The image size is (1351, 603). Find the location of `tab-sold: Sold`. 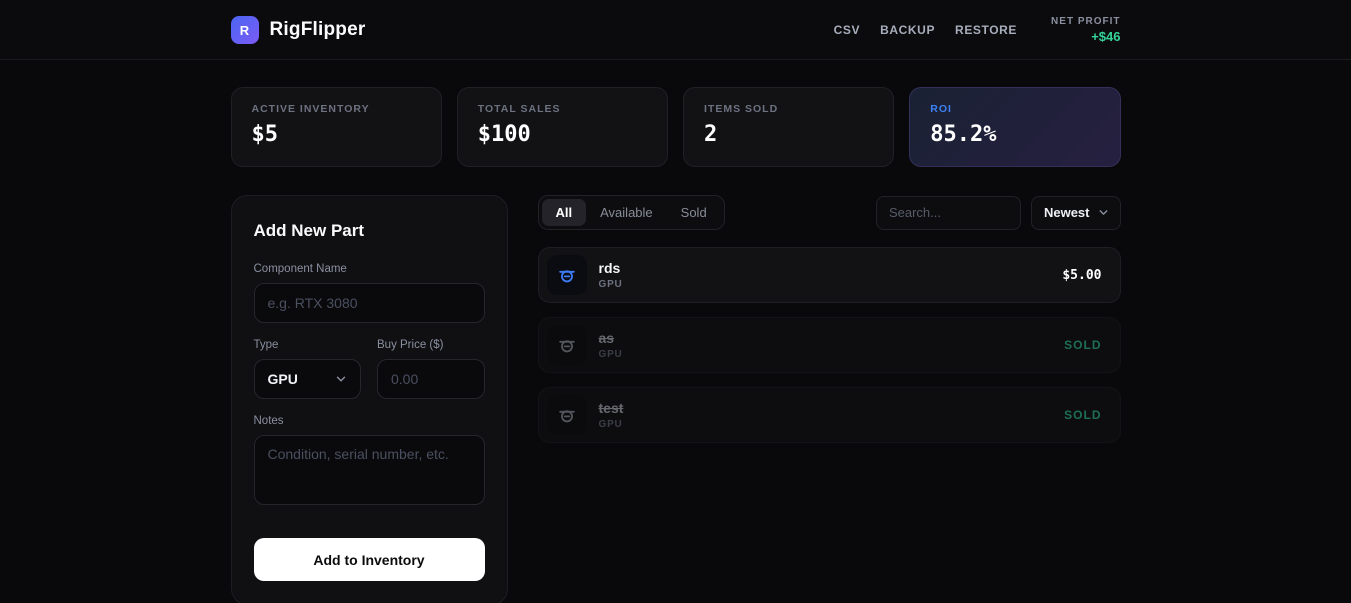

tab-sold: Sold is located at coordinates (694, 212).